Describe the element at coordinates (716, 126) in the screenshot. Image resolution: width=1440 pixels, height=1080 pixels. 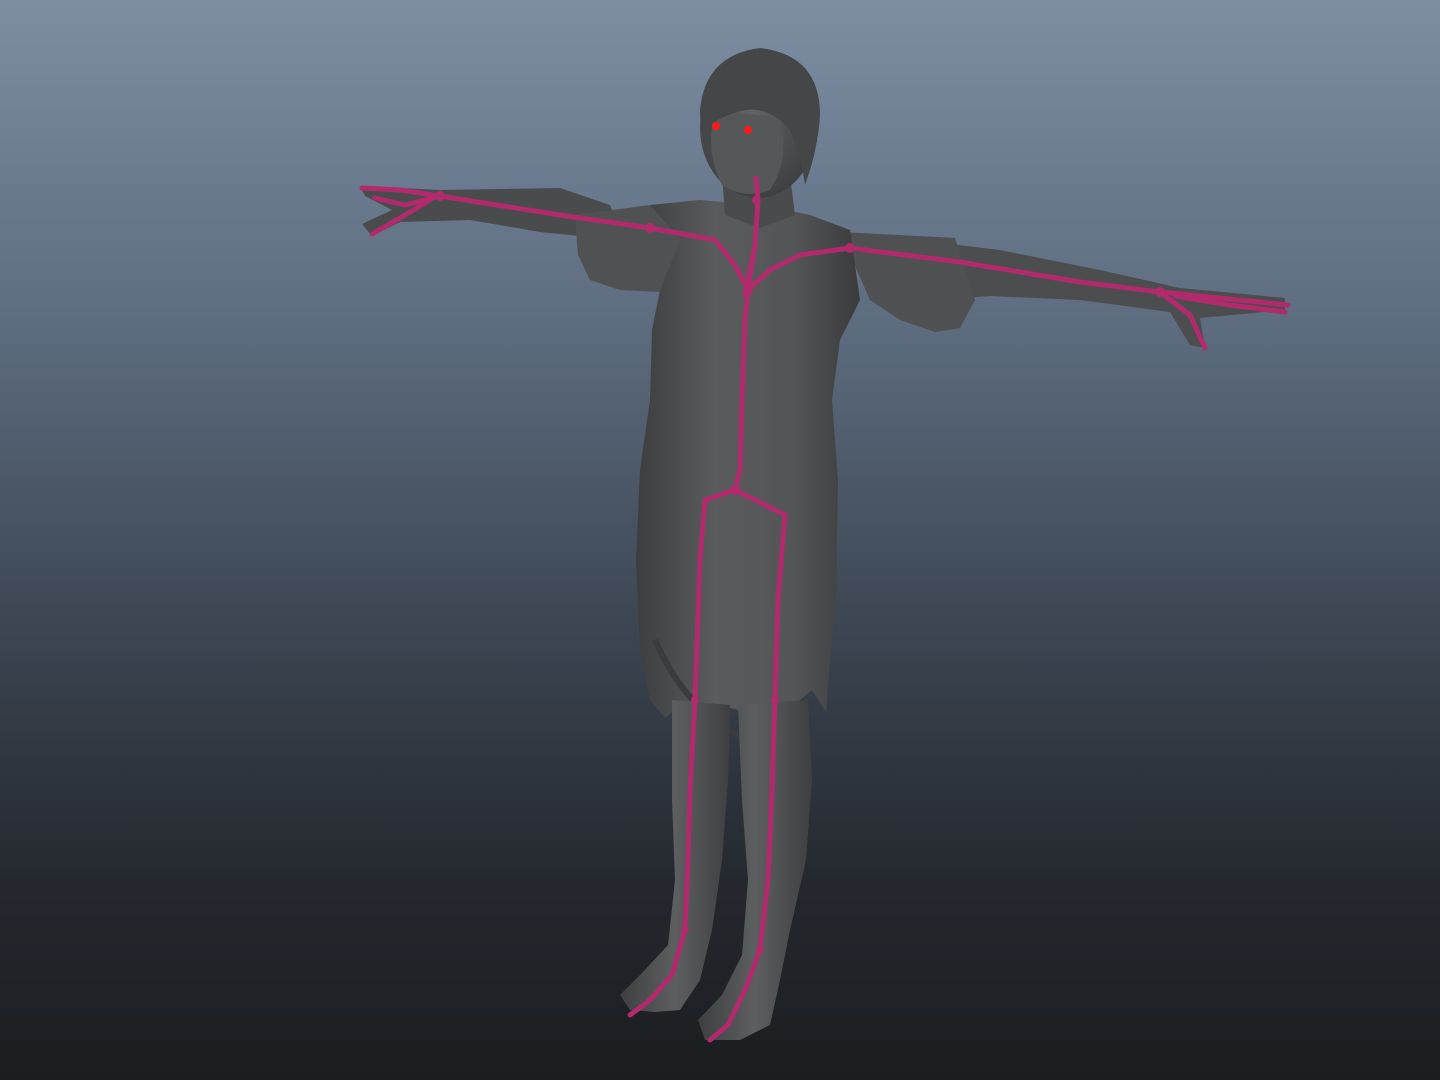
I see `left-eye-joint` at that location.